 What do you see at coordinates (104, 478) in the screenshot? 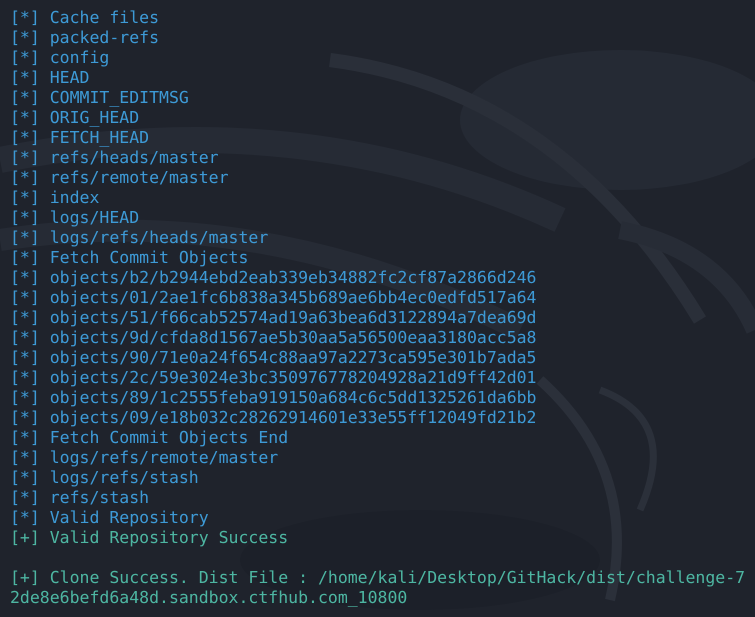
I see `terminal-line: [*] logs/refs/stash` at bounding box center [104, 478].